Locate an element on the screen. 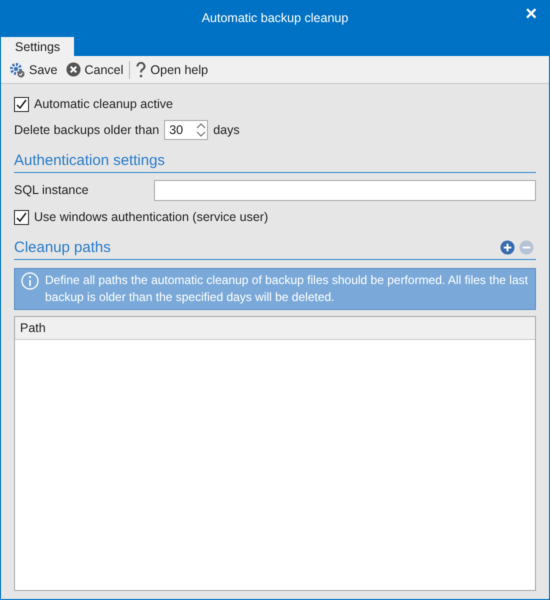 The width and height of the screenshot is (550, 600). window-title: Automatic backup cleanup is located at coordinates (275, 18).